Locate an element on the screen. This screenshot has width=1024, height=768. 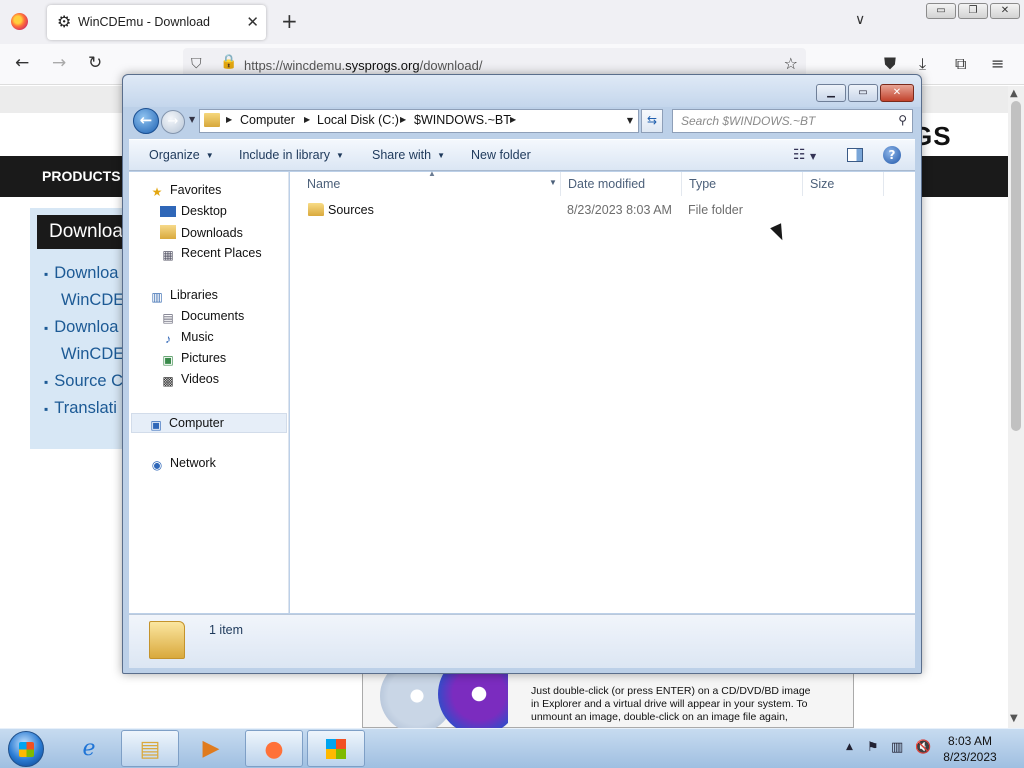
firefox-icon: ● is located at coordinates (274, 748).